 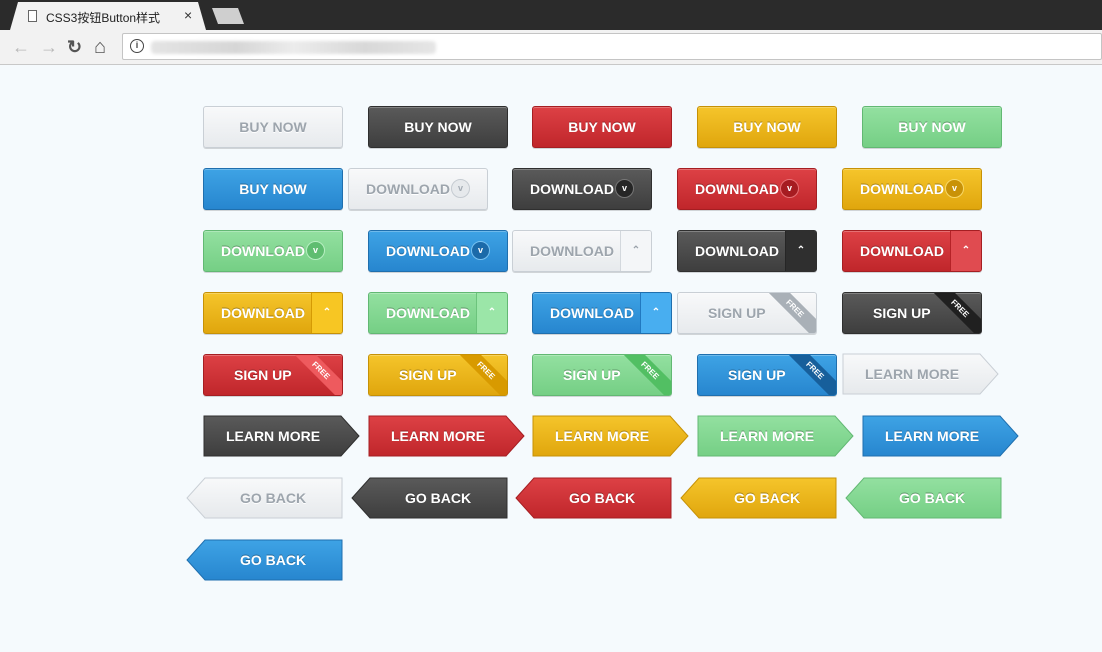 I want to click on download-button-blue-segment: DOWNLOAD ⌃, so click(x=602, y=313).